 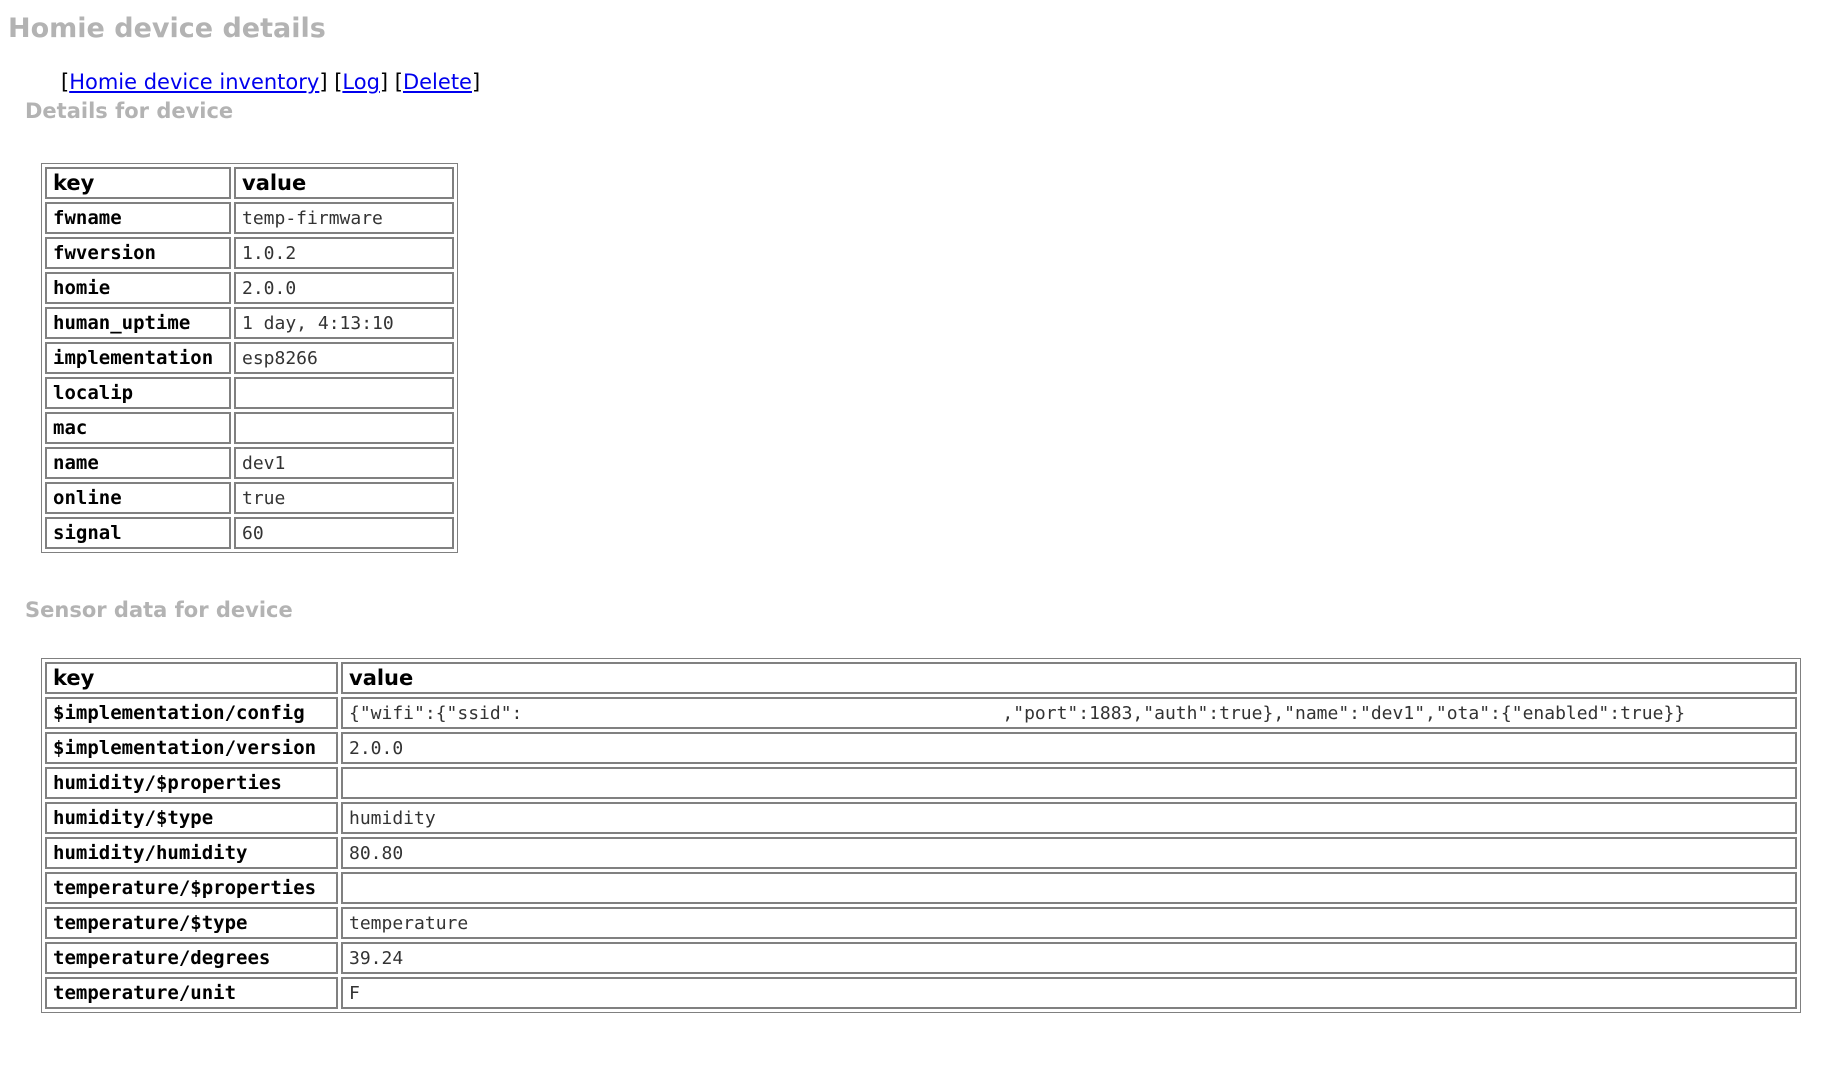 I want to click on sensor-heading: Sensor data for device, so click(x=159, y=610).